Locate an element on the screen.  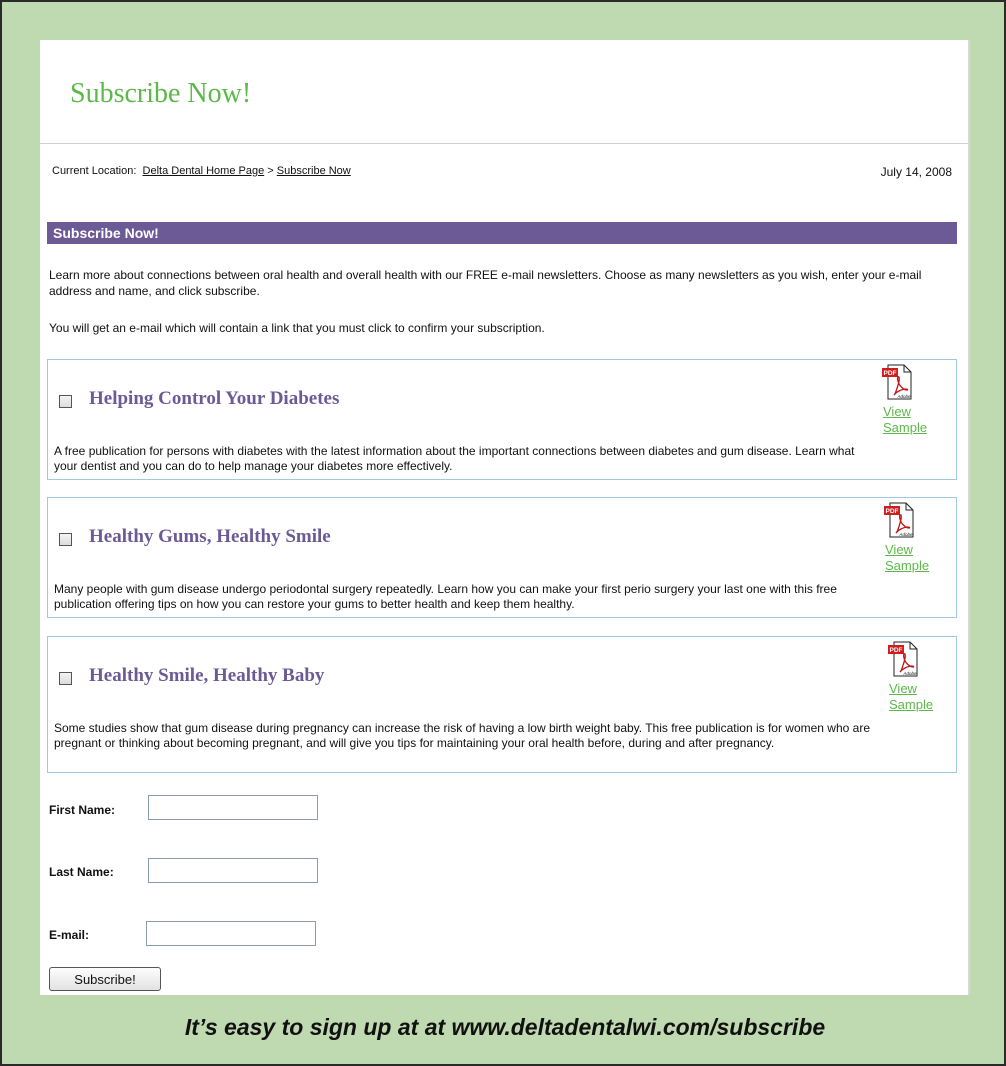
last-name-label: Last Name: is located at coordinates (81, 872).